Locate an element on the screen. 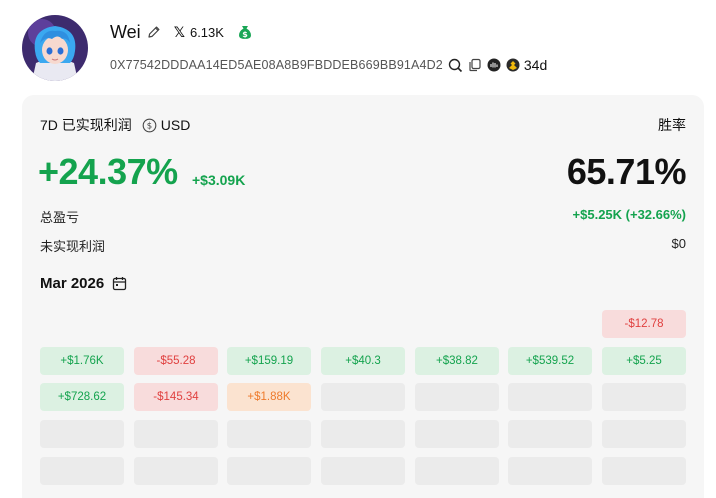  currency-label: USD is located at coordinates (176, 125).